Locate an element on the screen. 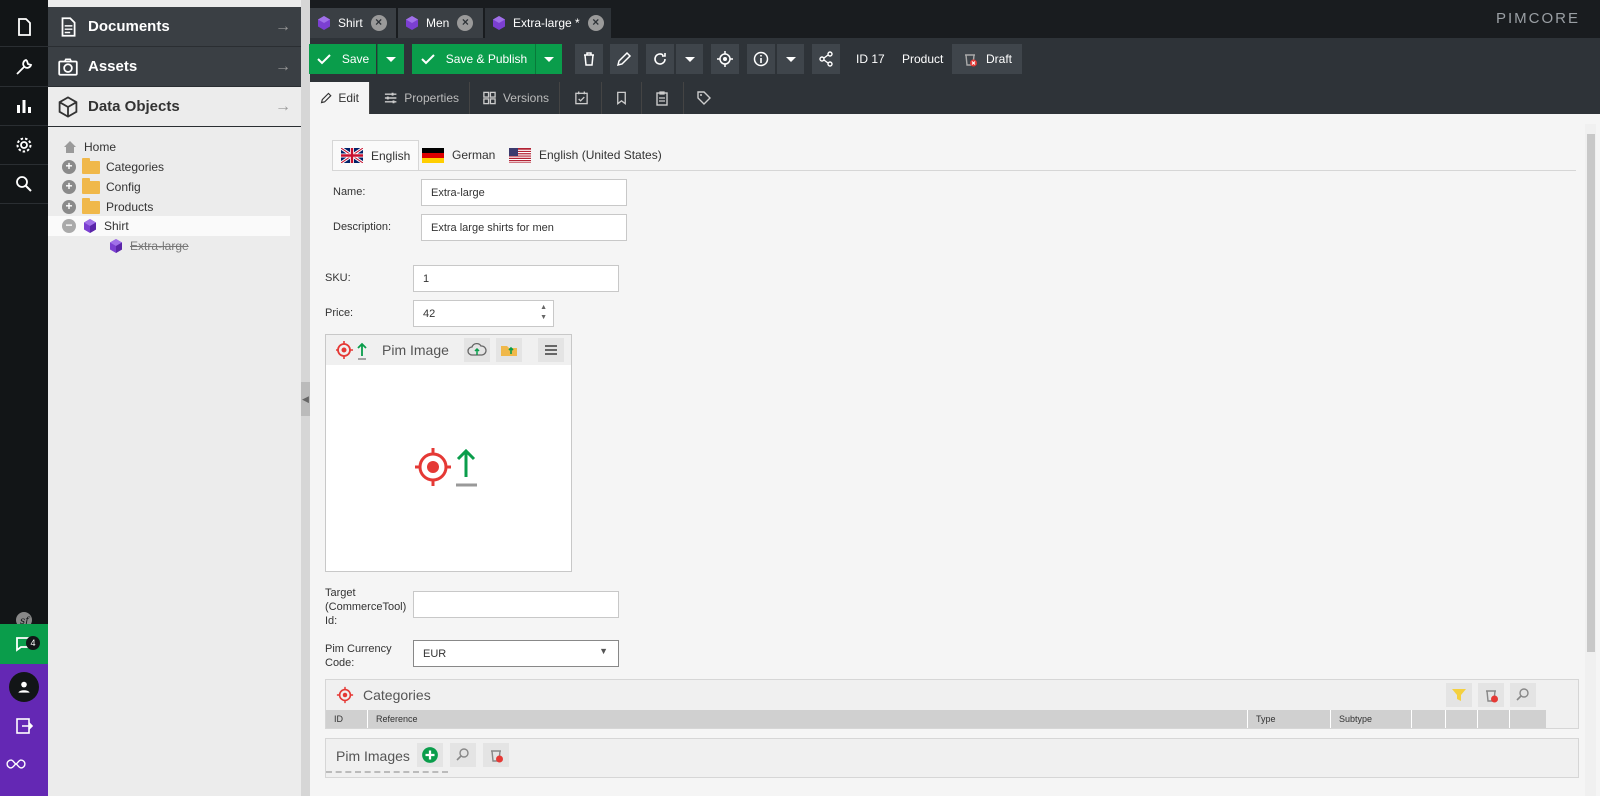  chart-icon is located at coordinates (24, 106).